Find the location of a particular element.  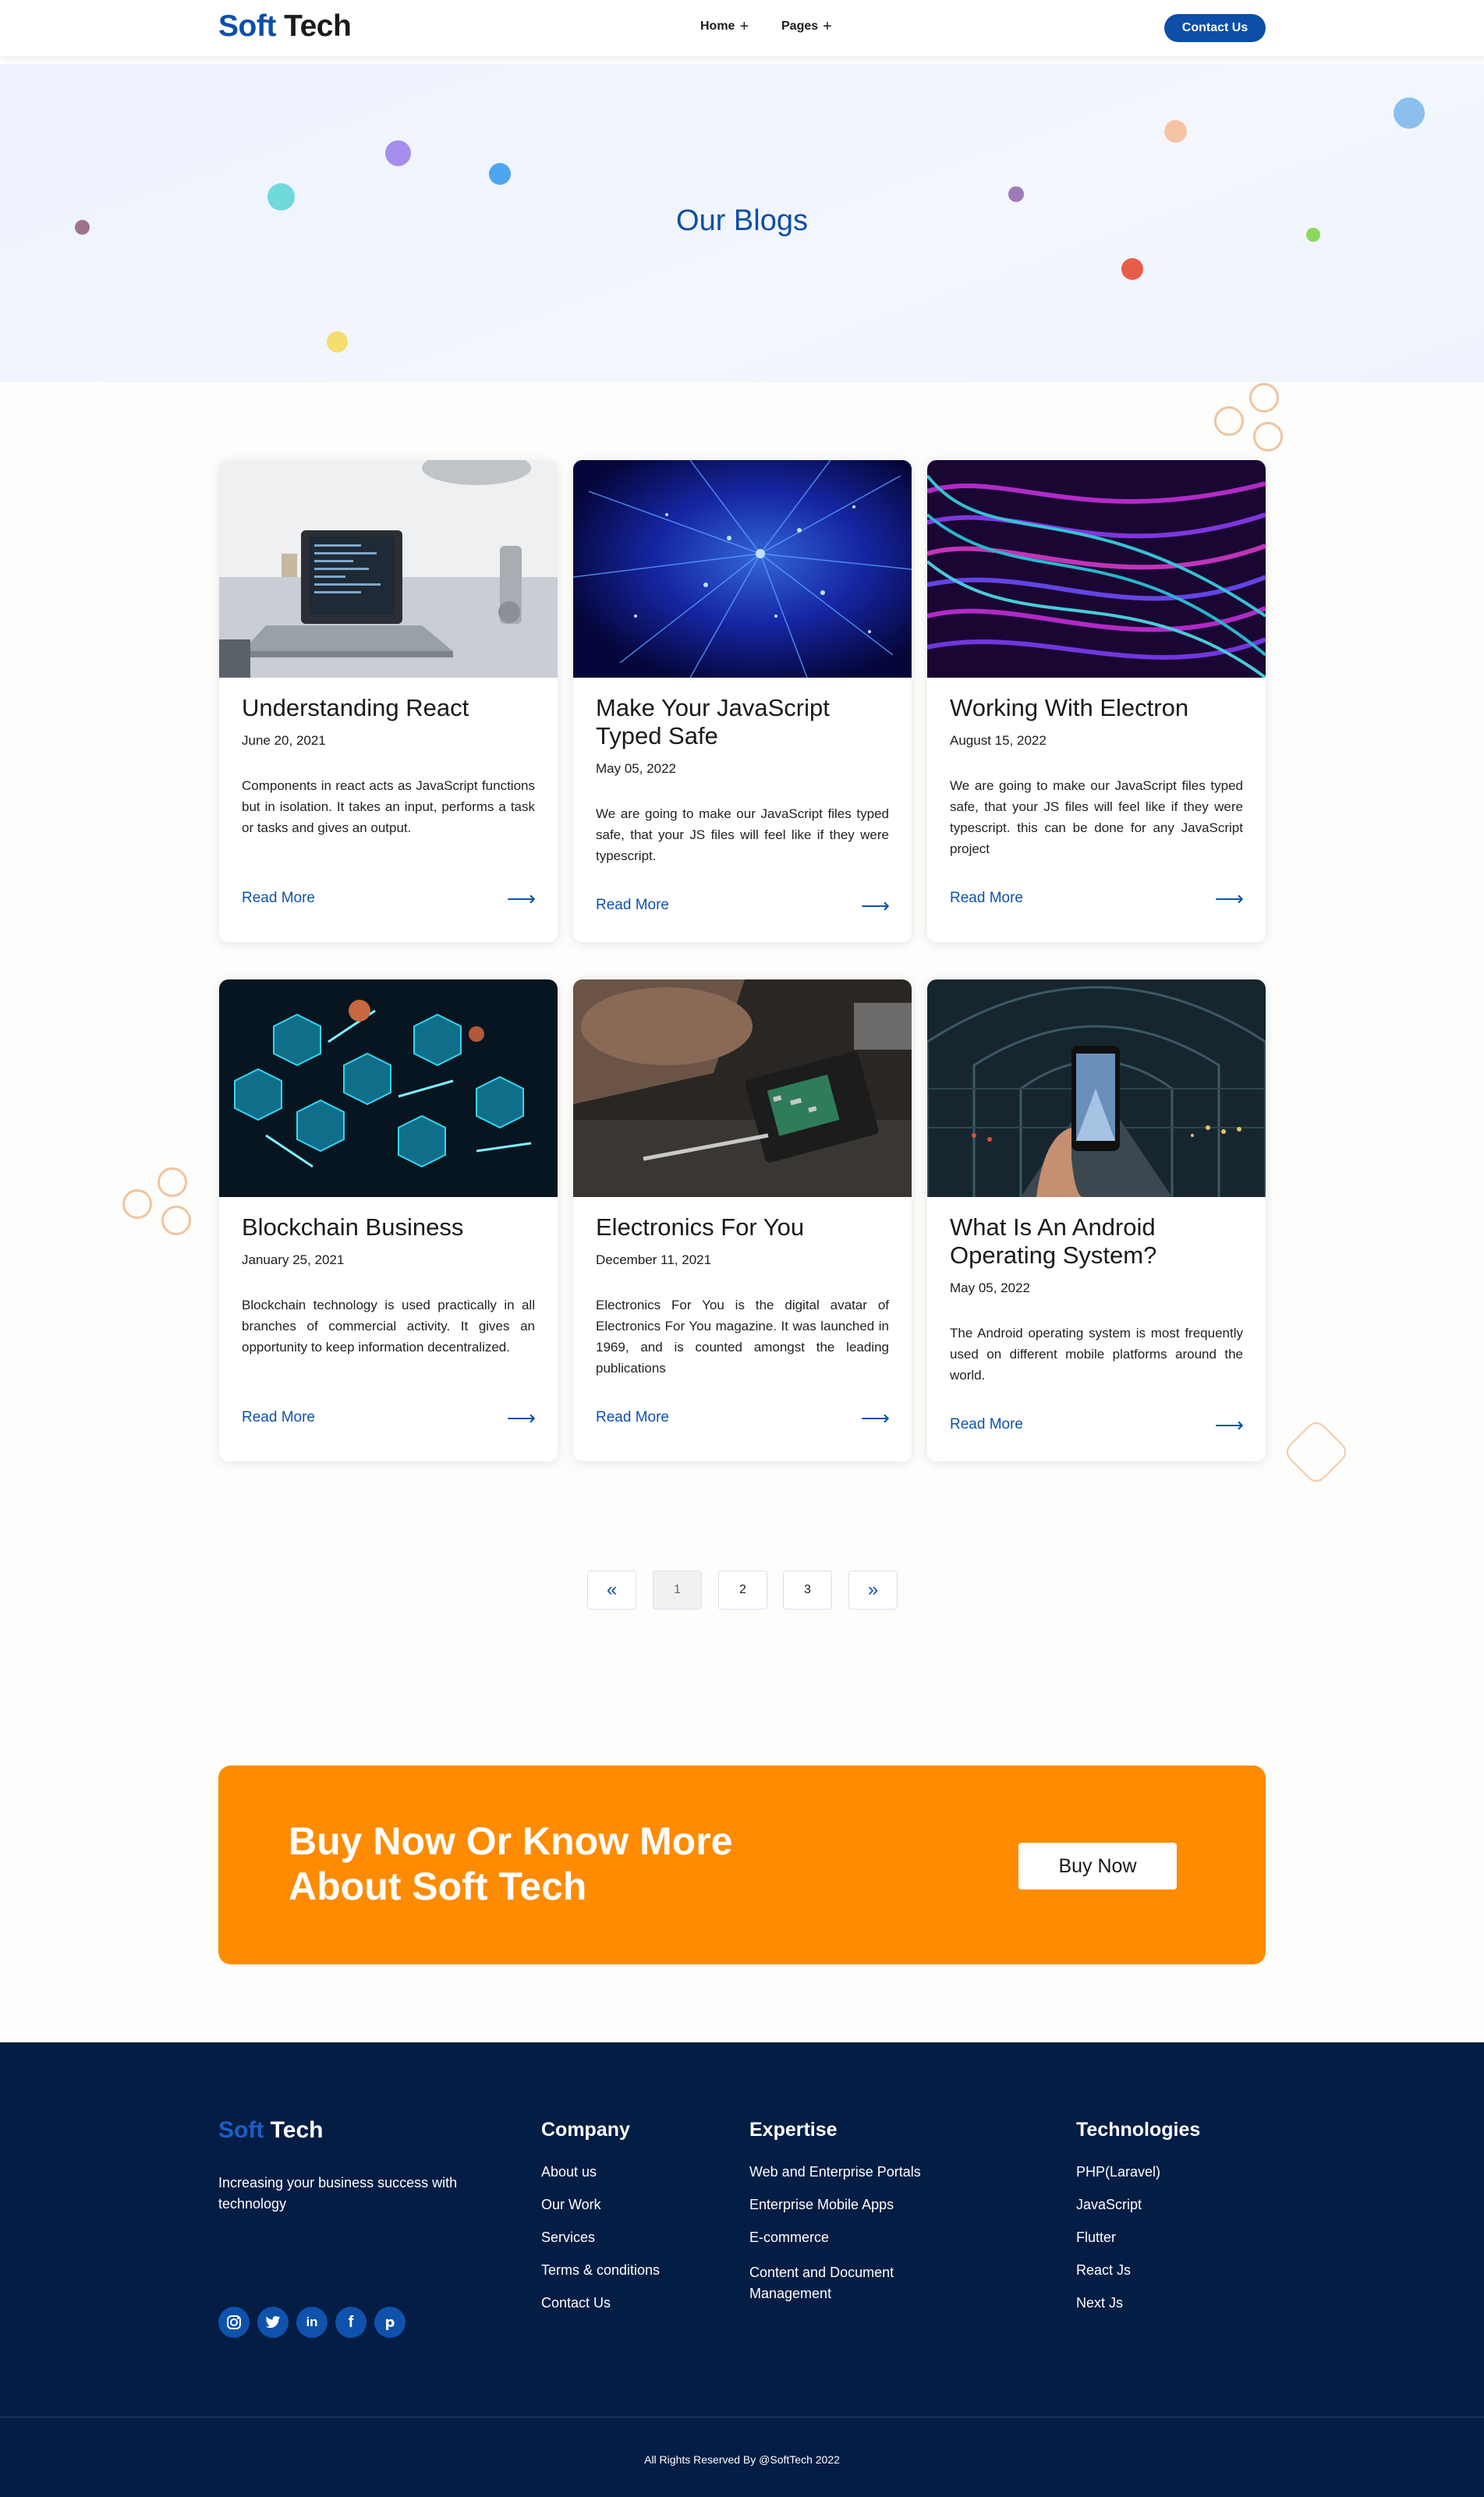

pagination-first-button: « is located at coordinates (611, 1590).